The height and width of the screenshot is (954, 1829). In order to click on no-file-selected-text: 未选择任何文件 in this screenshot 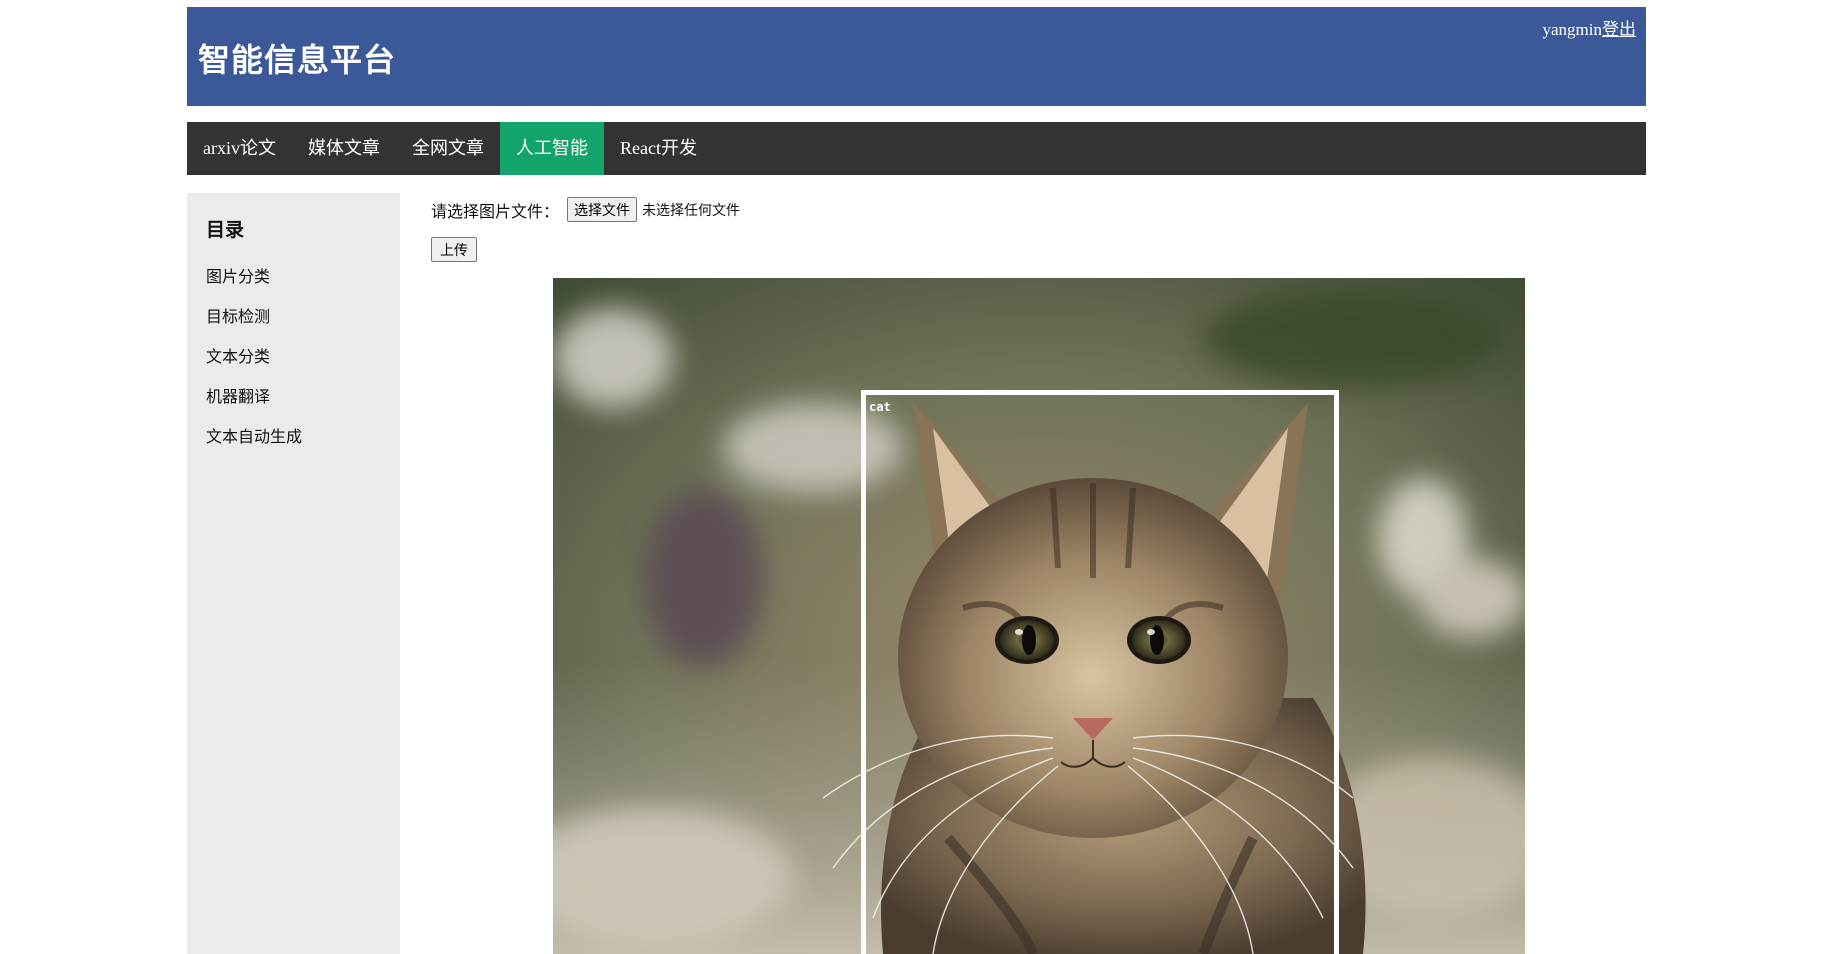, I will do `click(691, 210)`.